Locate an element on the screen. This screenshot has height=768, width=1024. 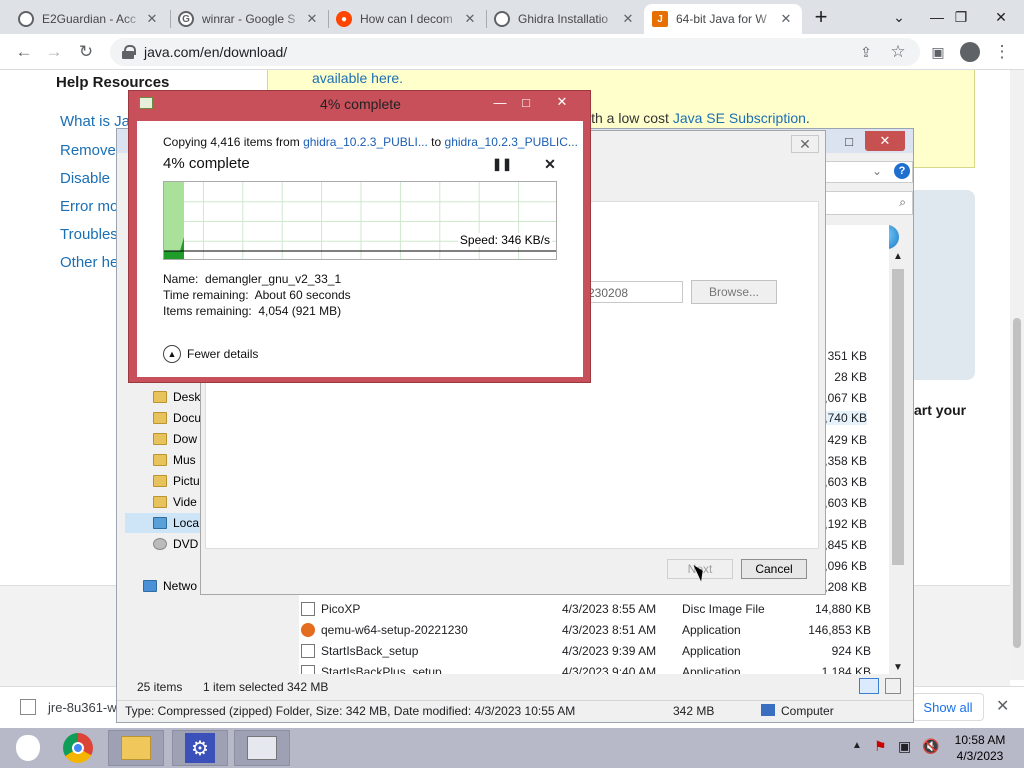
fewer-details-button: ▲ Fewer details is located at coordinates (210, 354).